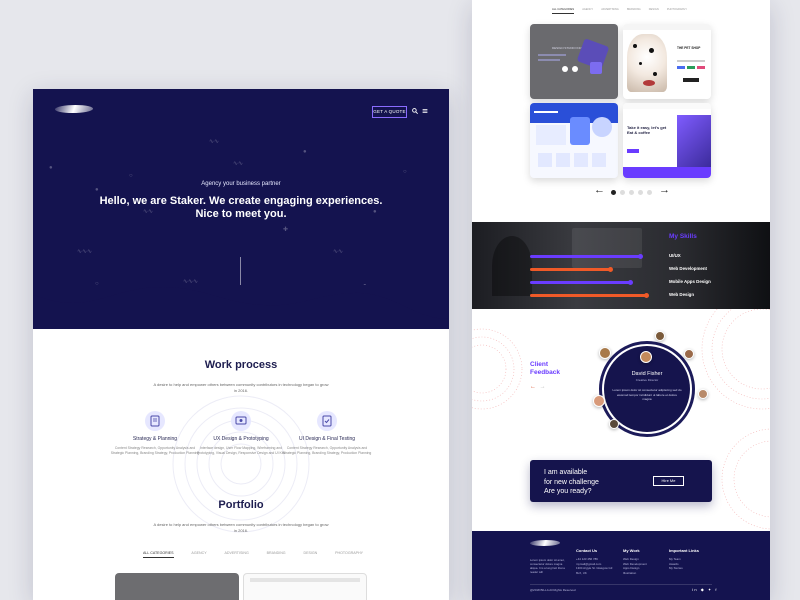  What do you see at coordinates (567, 48) in the screenshot?
I see `card-heading: DESIGN STUDIO INC` at bounding box center [567, 48].